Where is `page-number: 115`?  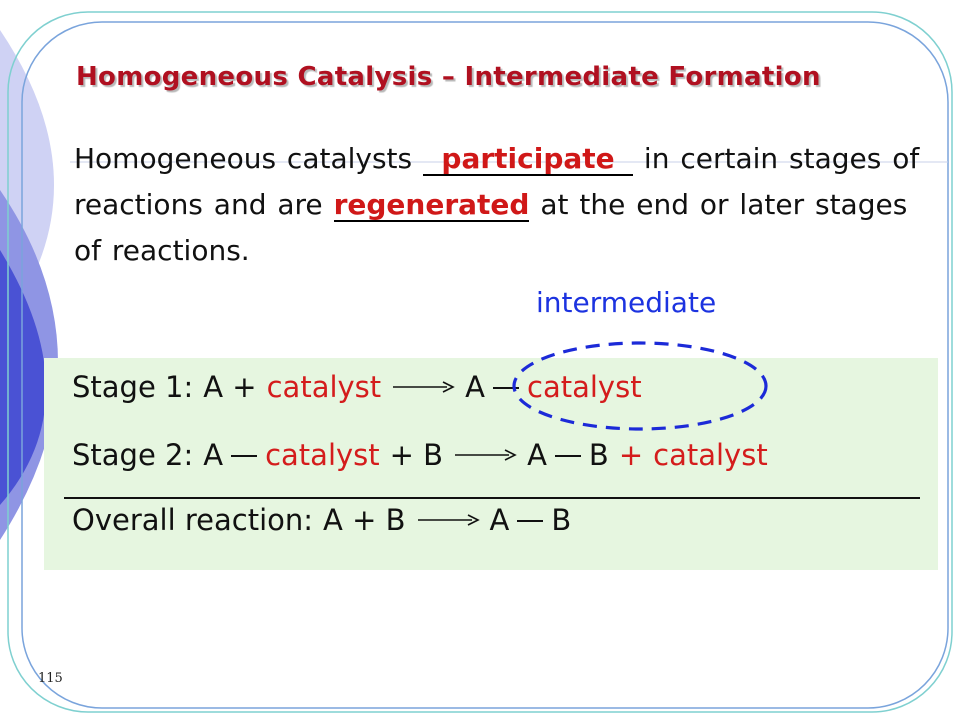 page-number: 115 is located at coordinates (50, 678).